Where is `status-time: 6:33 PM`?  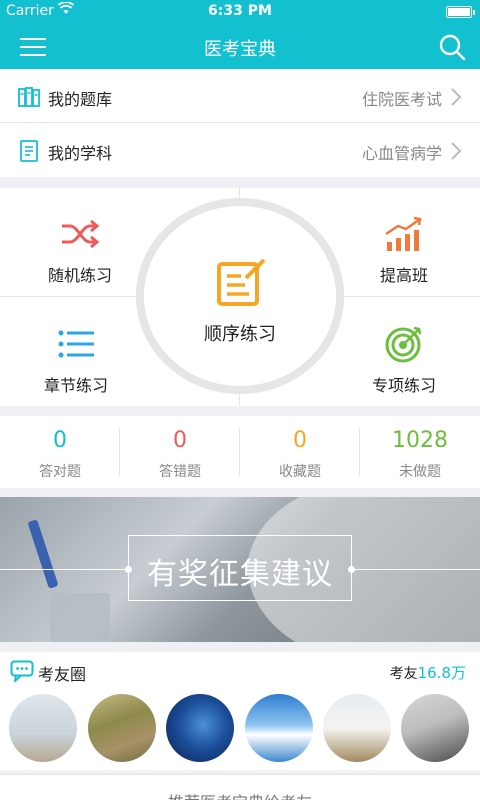 status-time: 6:33 PM is located at coordinates (240, 11).